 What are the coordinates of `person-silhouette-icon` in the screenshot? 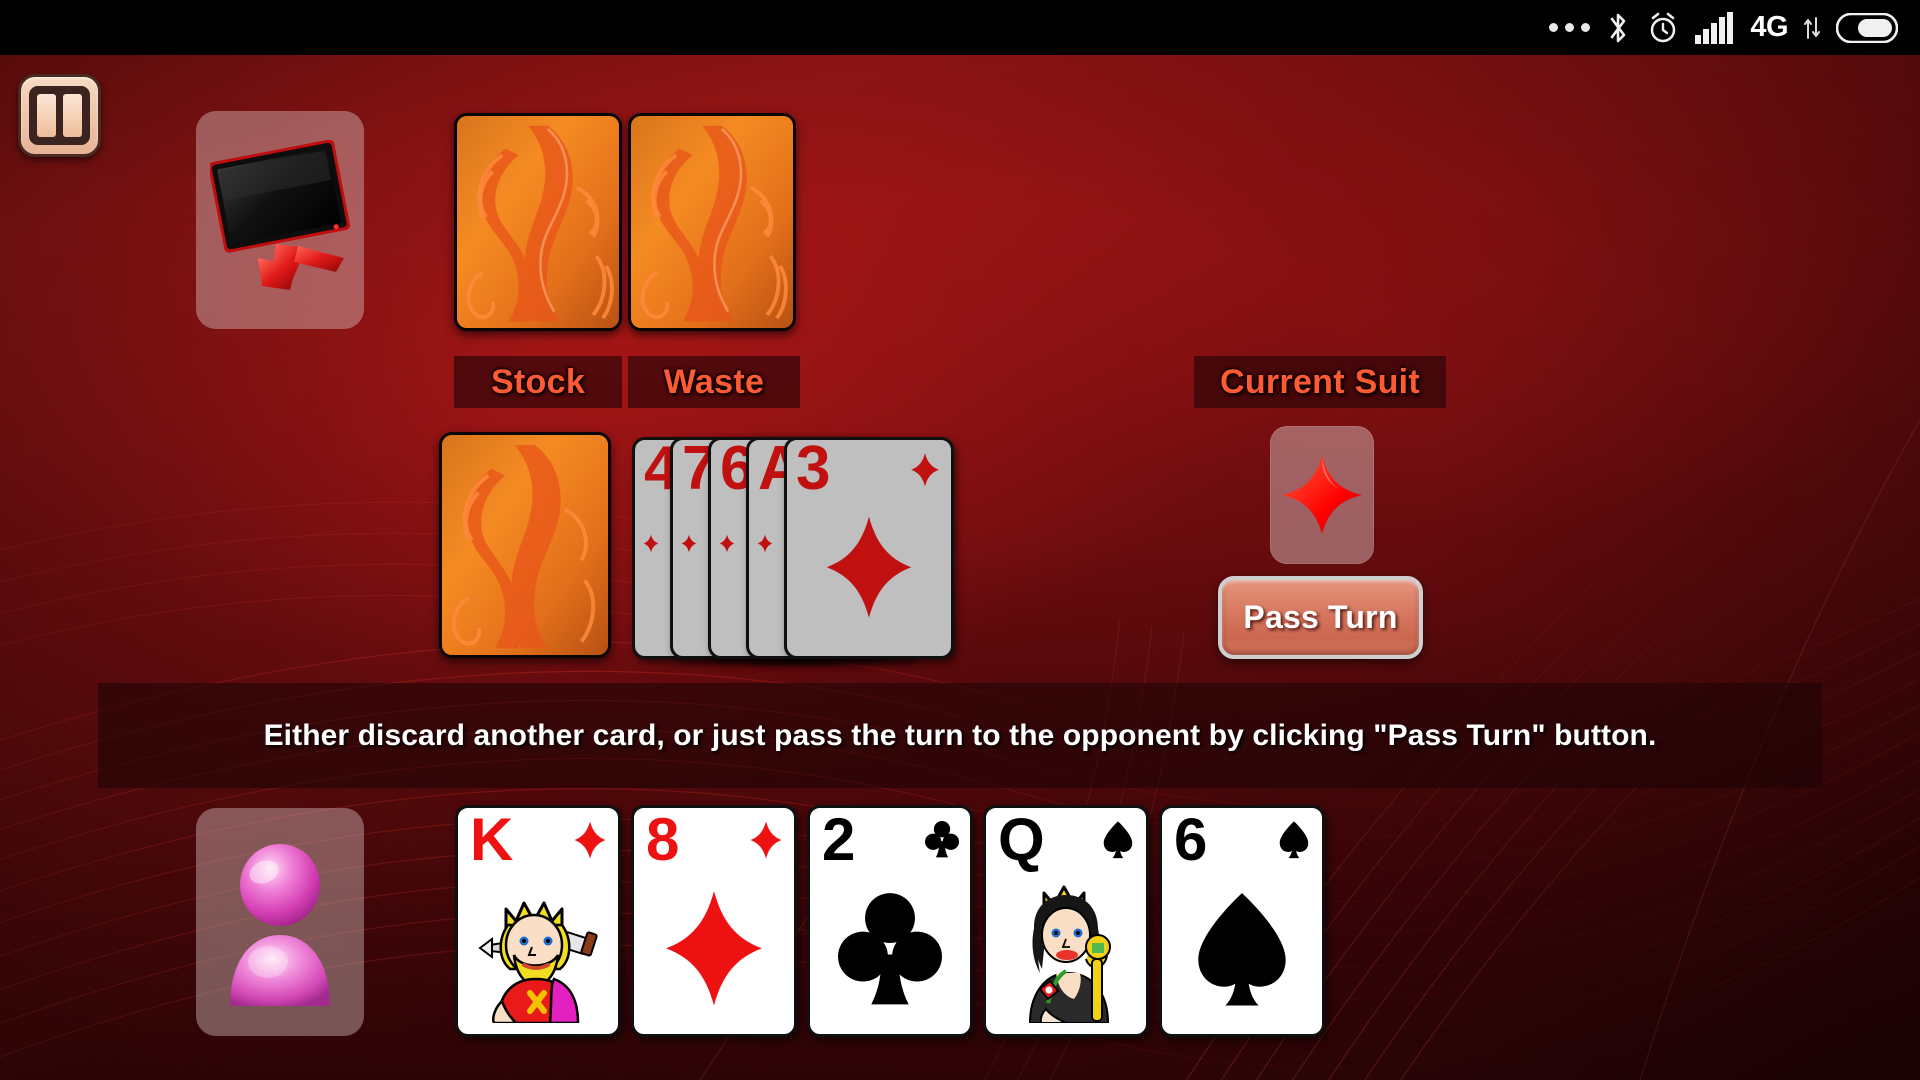 It's located at (280, 925).